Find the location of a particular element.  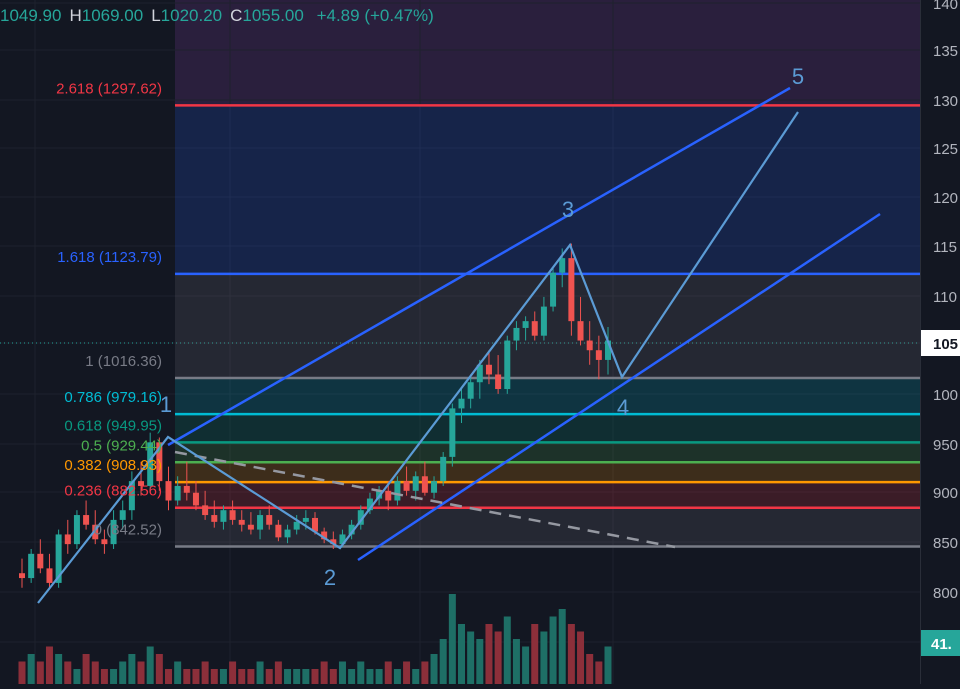

axis-tick-10: 900 is located at coordinates (945, 493).